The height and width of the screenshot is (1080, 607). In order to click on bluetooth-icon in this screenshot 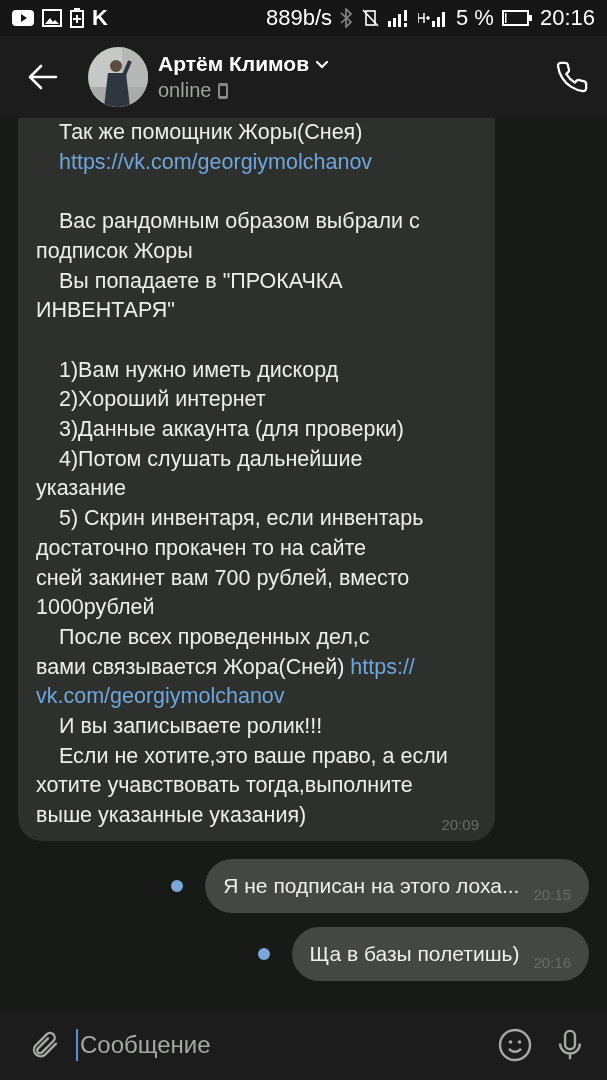, I will do `click(346, 18)`.